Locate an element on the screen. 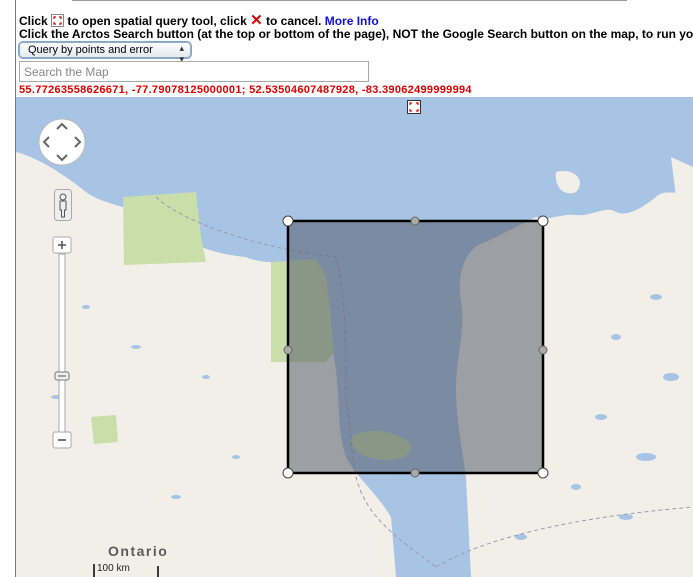 The image size is (693, 577). map-search-input is located at coordinates (194, 71).